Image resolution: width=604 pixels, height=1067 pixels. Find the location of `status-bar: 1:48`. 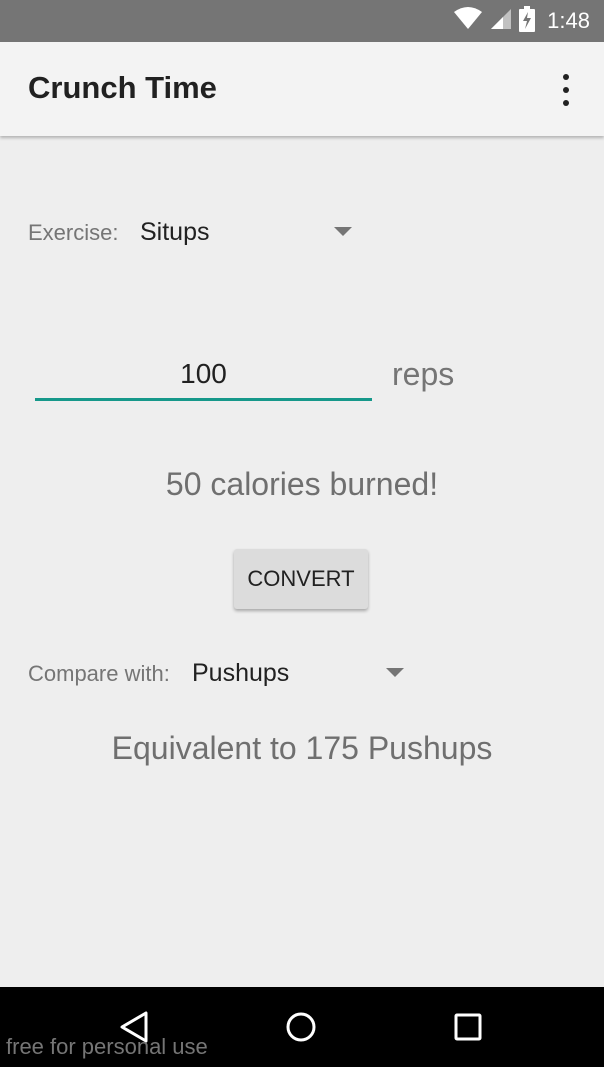

status-bar: 1:48 is located at coordinates (302, 21).